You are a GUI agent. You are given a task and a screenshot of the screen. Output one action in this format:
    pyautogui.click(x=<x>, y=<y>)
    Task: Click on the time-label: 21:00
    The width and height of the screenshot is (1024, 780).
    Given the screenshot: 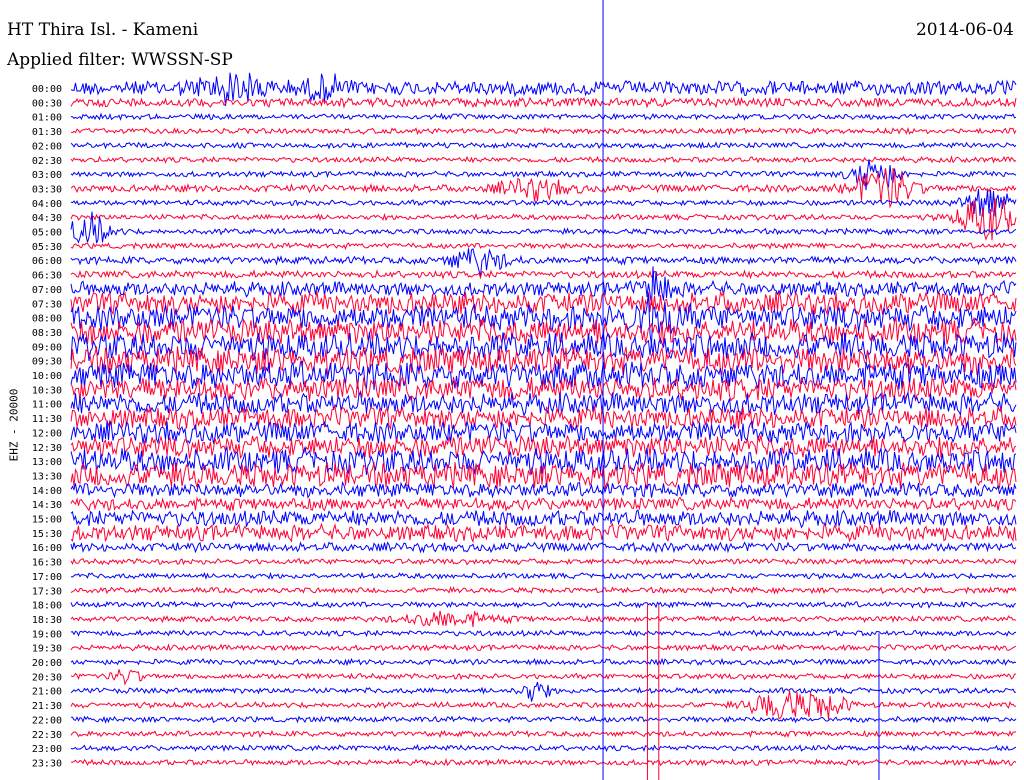 What is the action you would take?
    pyautogui.click(x=47, y=692)
    